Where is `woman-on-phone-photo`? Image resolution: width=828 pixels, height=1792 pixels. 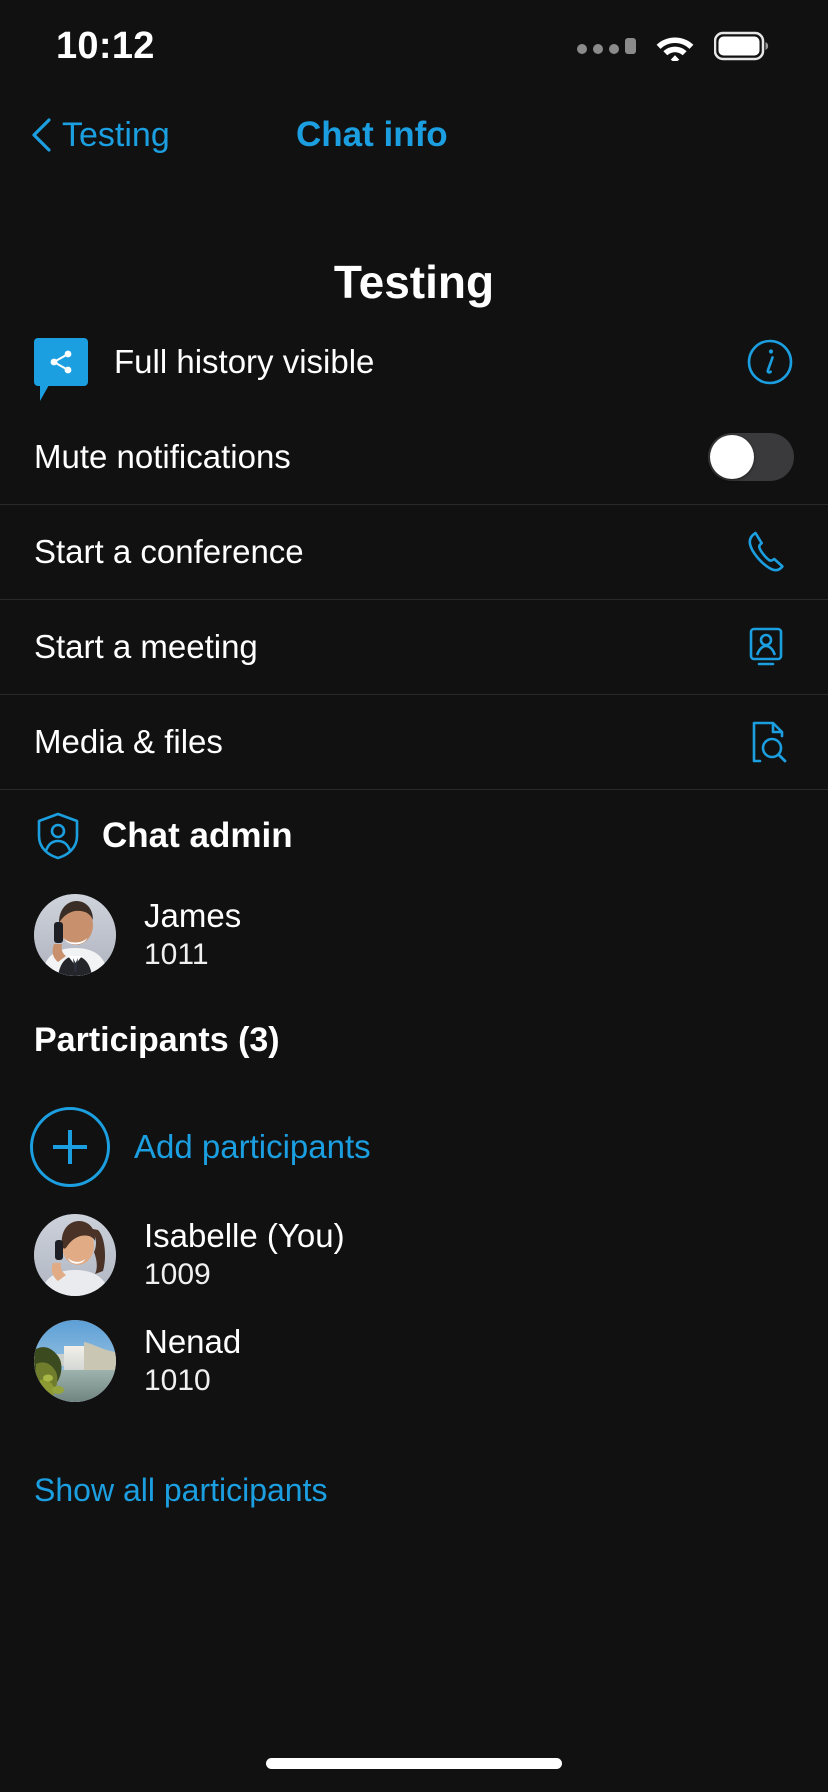 woman-on-phone-photo is located at coordinates (75, 1255).